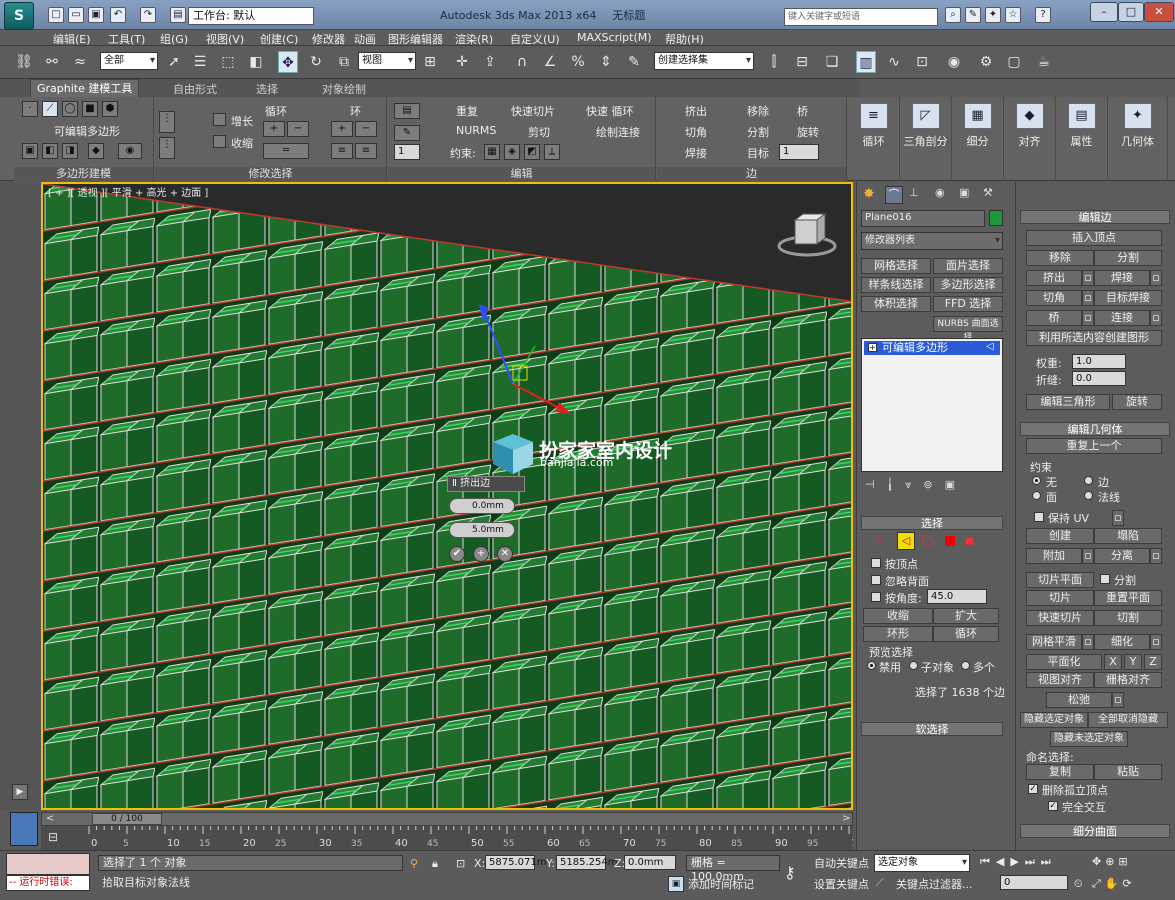 The height and width of the screenshot is (900, 1175). What do you see at coordinates (127, 819) in the screenshot?
I see `time-slider-thumb: 0 / 100` at bounding box center [127, 819].